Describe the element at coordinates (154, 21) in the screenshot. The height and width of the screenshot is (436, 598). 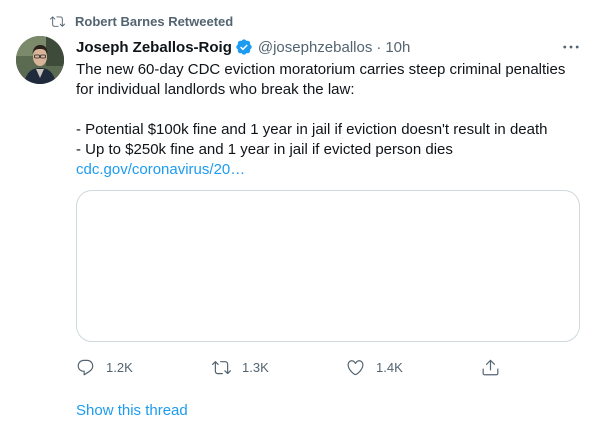
I see `retweet-banner-text: Robert Barnes Retweeted` at that location.